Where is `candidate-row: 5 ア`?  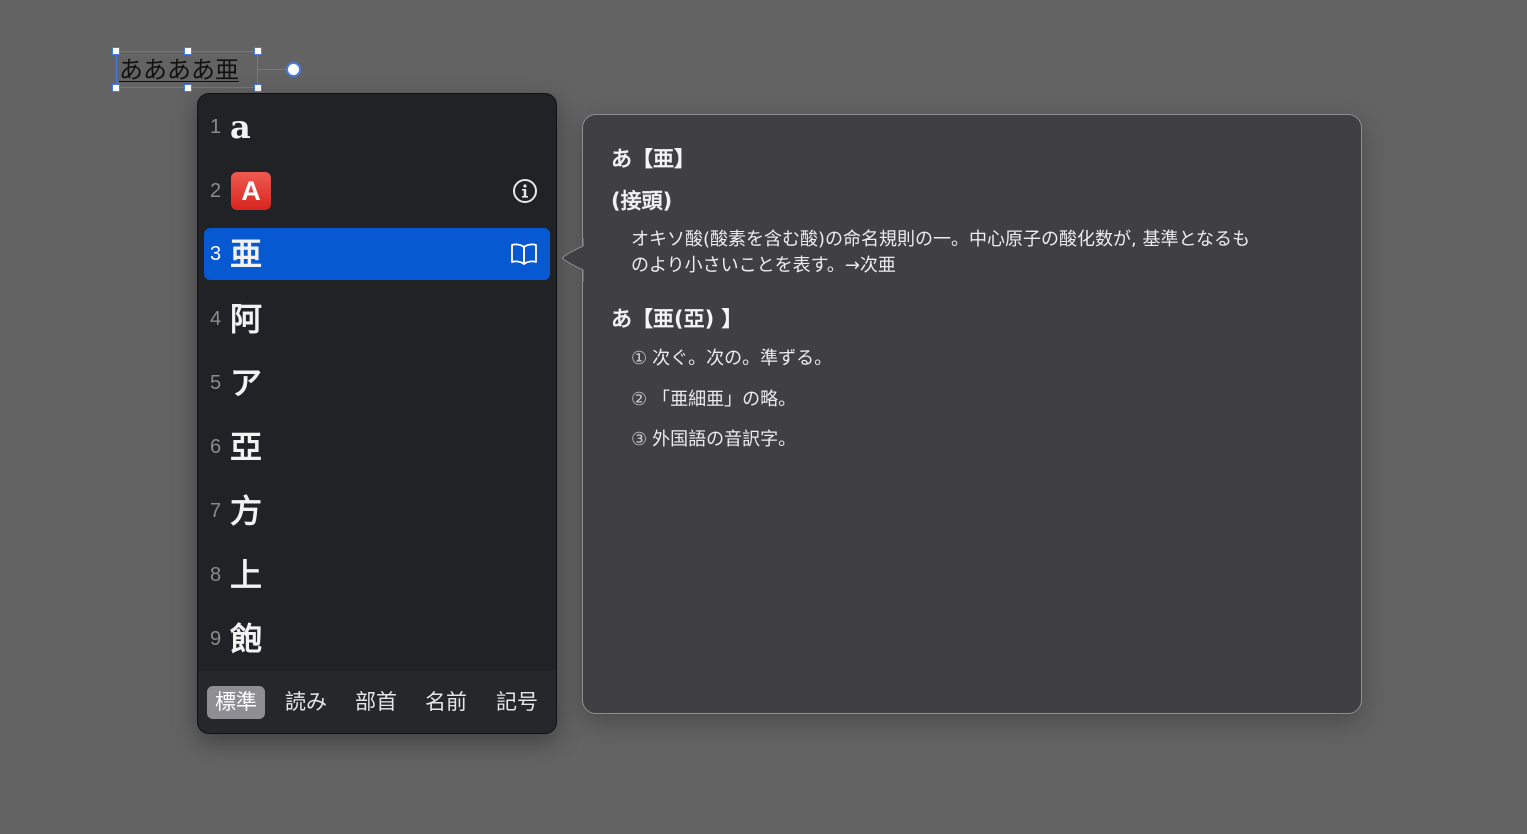
candidate-row: 5 ア is located at coordinates (377, 383).